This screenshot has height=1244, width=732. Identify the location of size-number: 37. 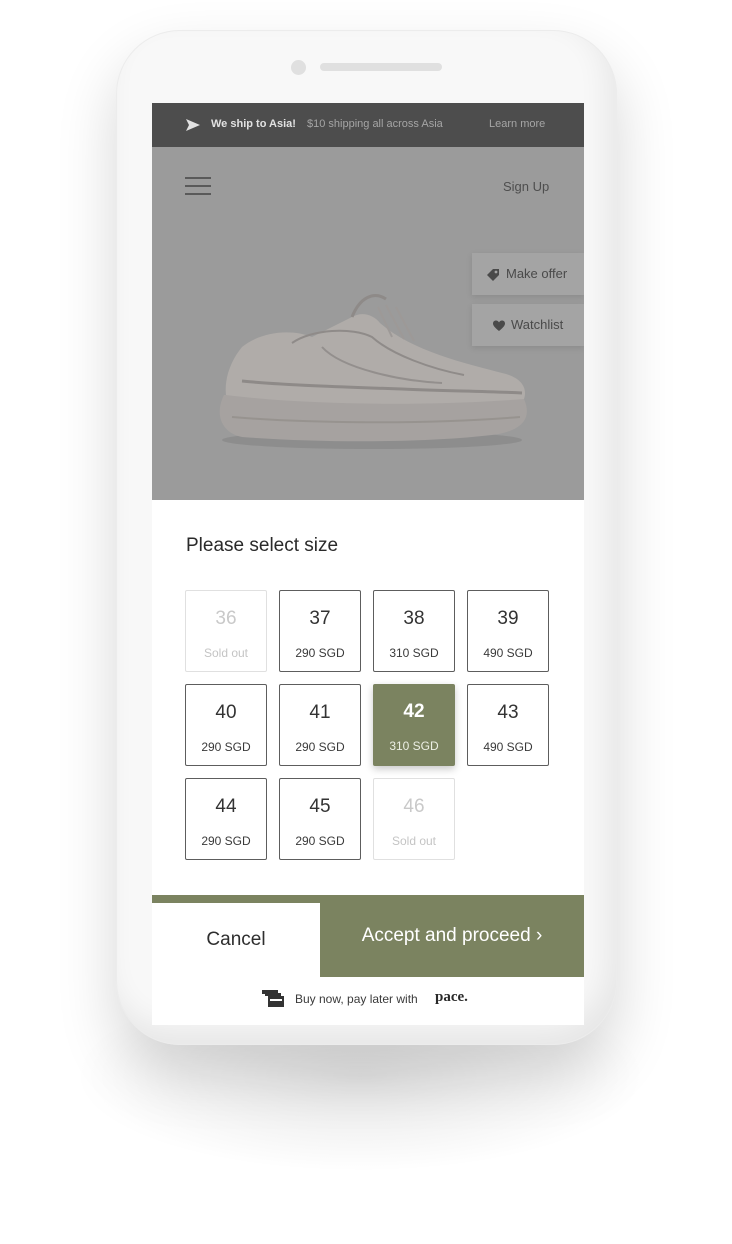
(320, 618).